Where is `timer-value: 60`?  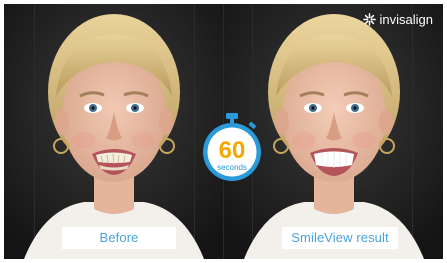
timer-value: 60 is located at coordinates (232, 150).